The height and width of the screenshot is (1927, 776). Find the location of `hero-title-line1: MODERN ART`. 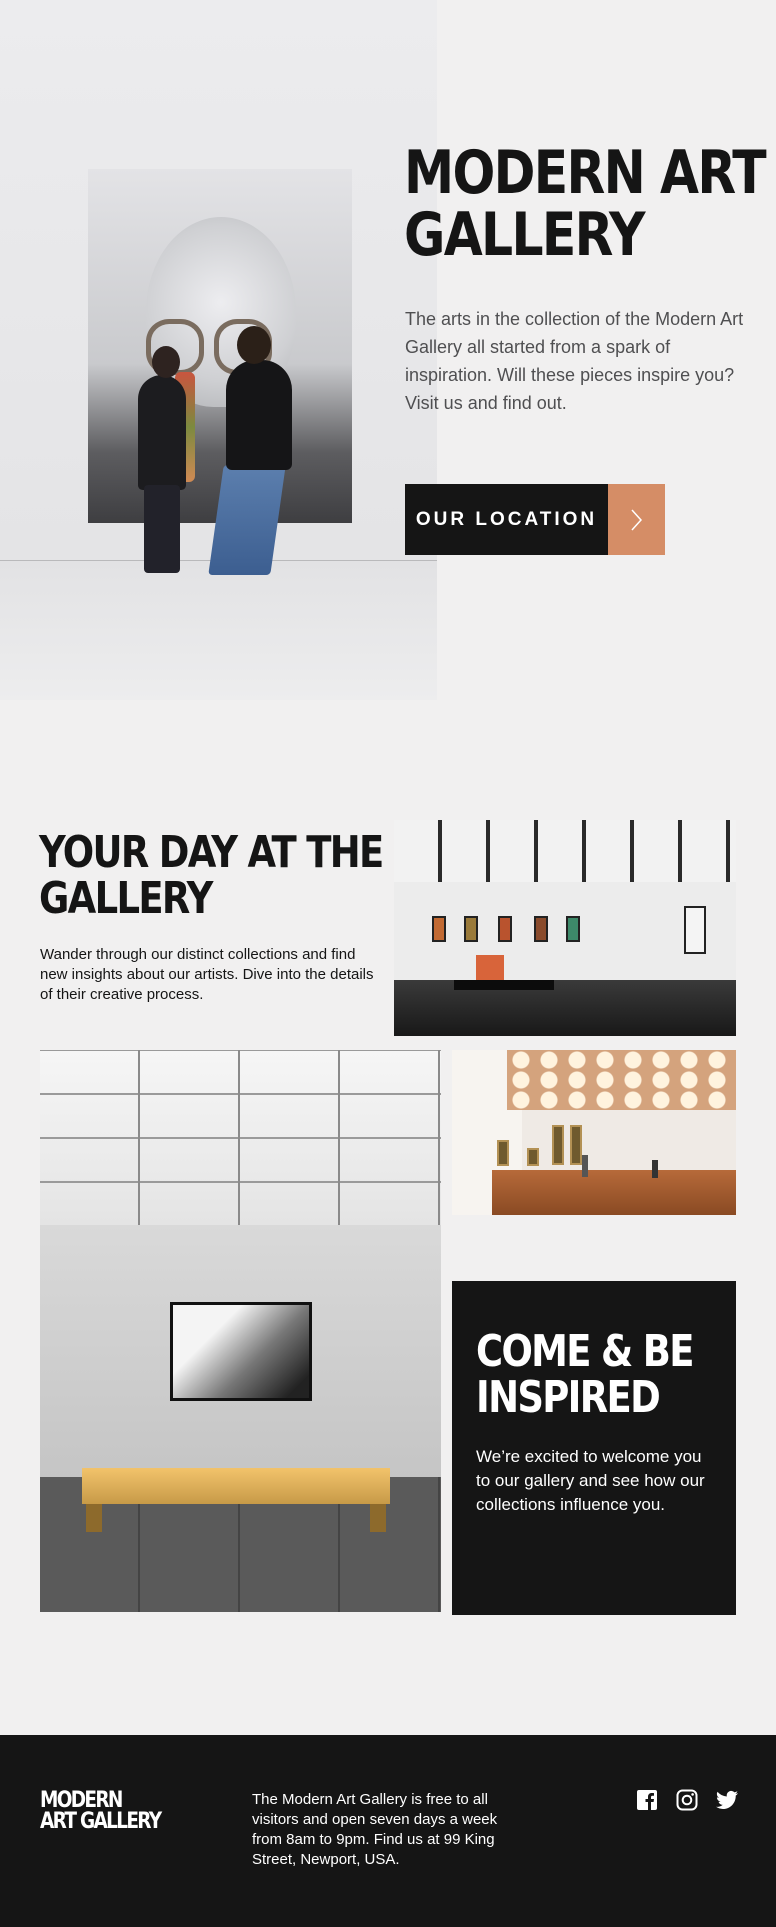

hero-title-line1: MODERN ART is located at coordinates (585, 173).